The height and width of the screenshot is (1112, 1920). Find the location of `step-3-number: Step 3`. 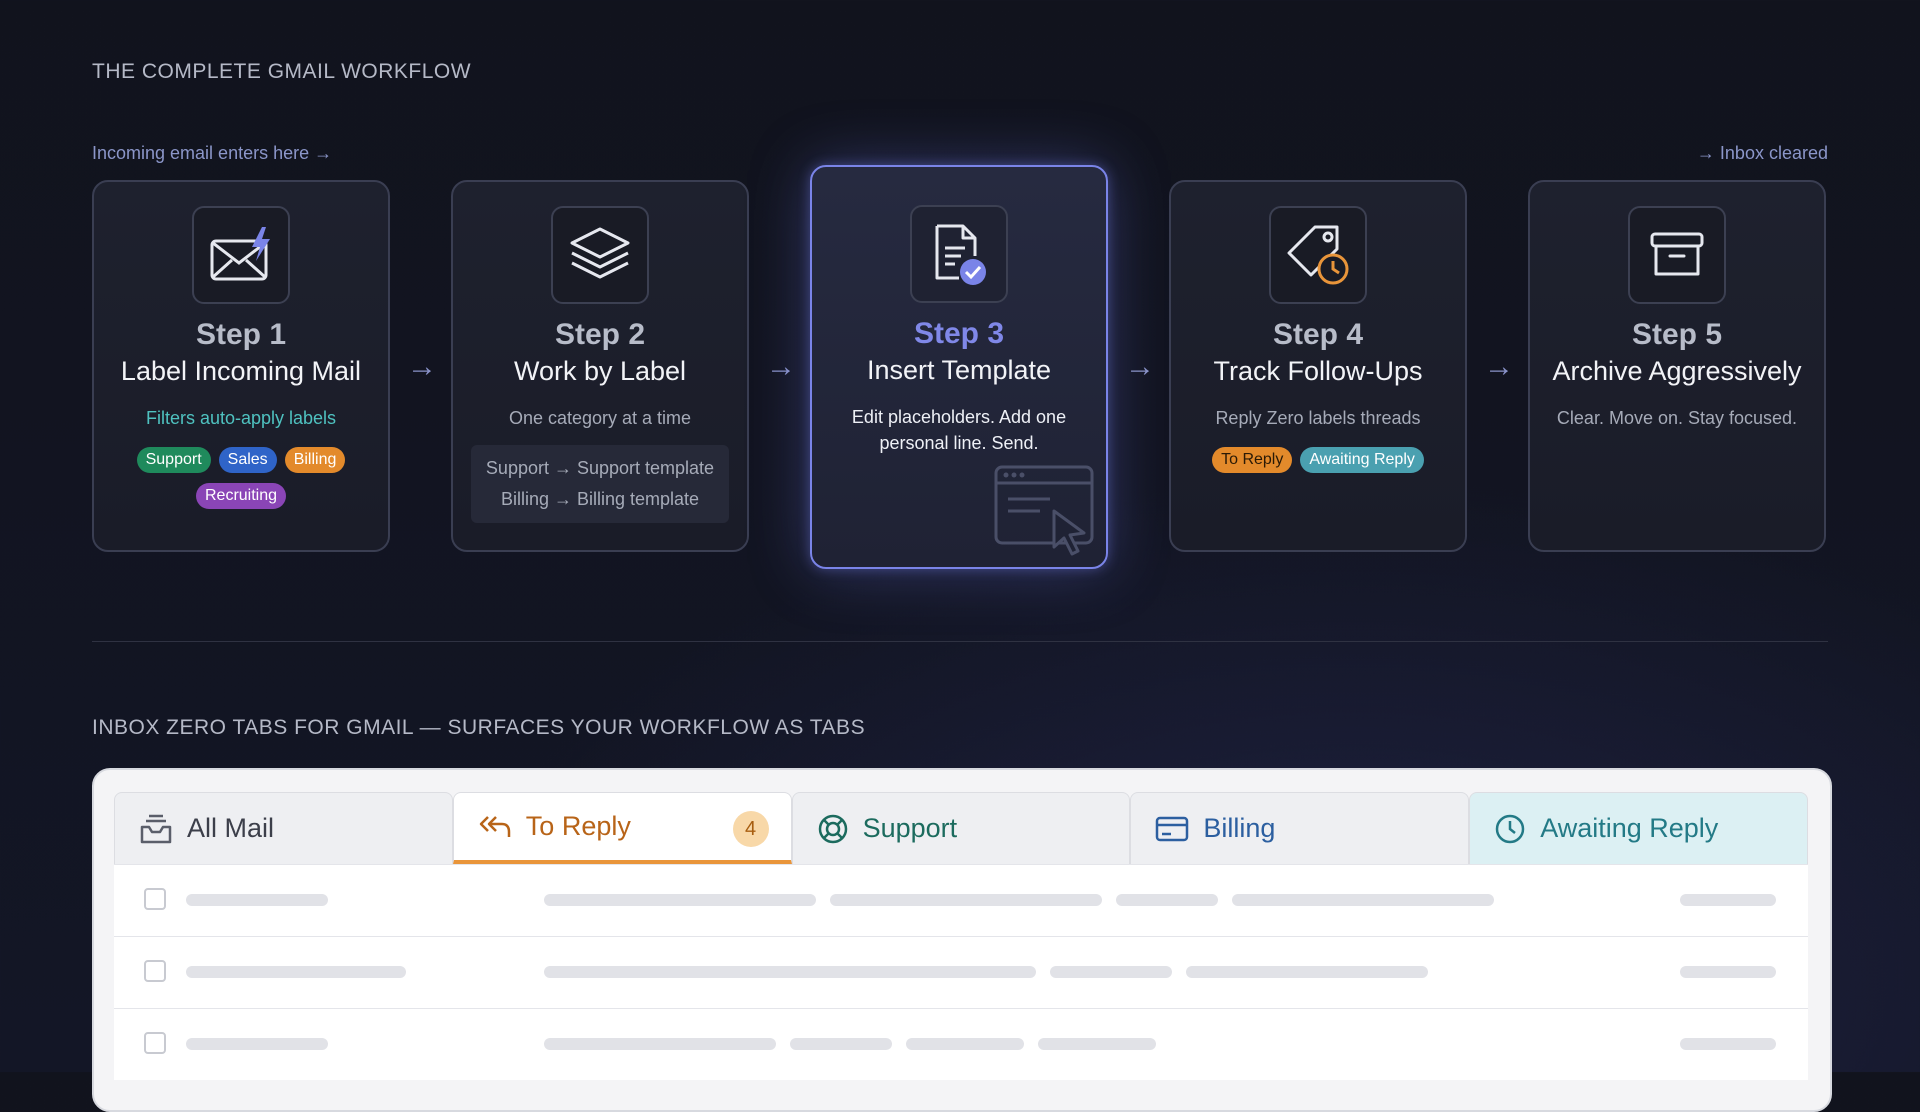

step-3-number: Step 3 is located at coordinates (959, 333).